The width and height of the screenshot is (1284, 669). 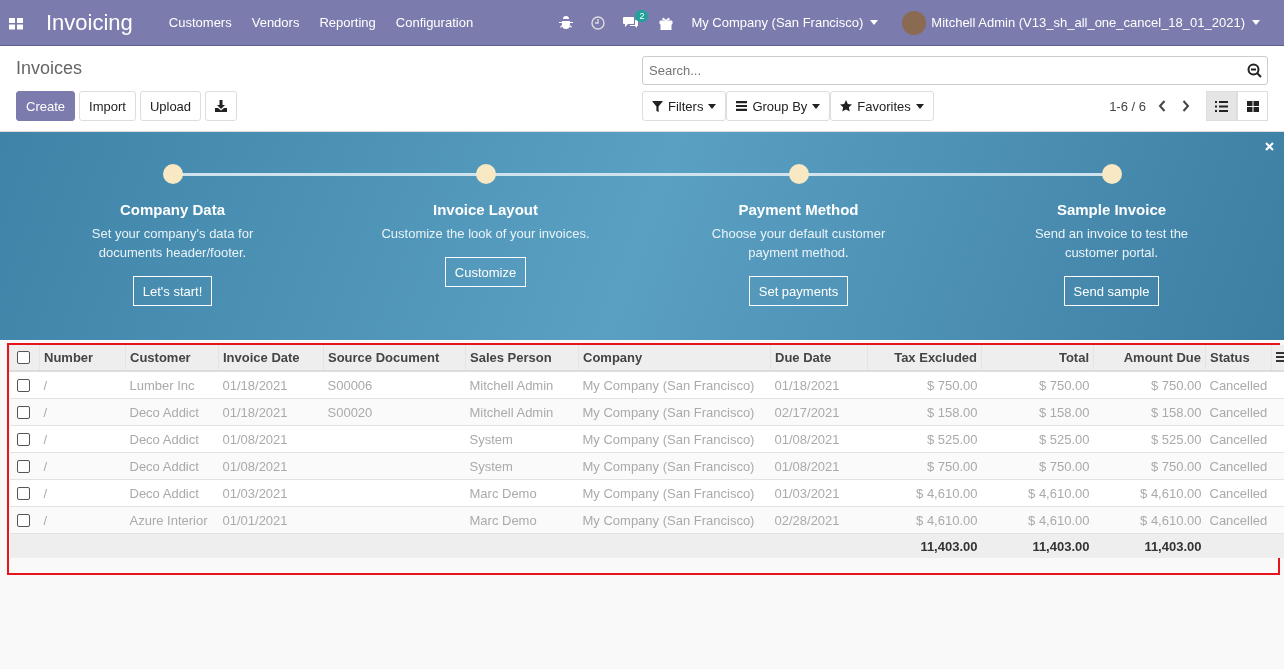 What do you see at coordinates (642, 16) in the screenshot?
I see `message-count-badge: 2` at bounding box center [642, 16].